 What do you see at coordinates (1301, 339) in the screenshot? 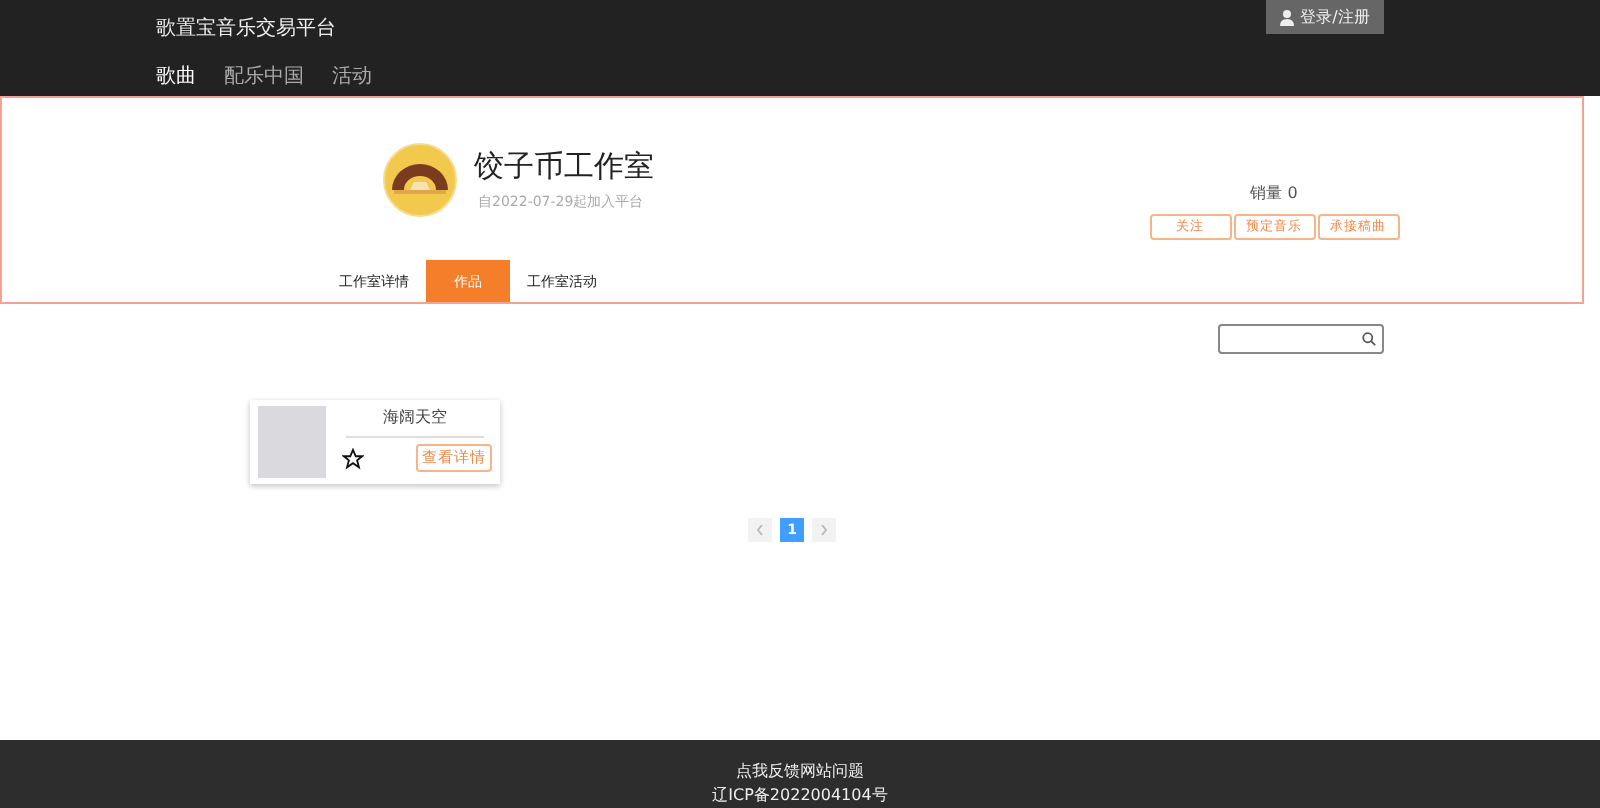
I see `search-field` at bounding box center [1301, 339].